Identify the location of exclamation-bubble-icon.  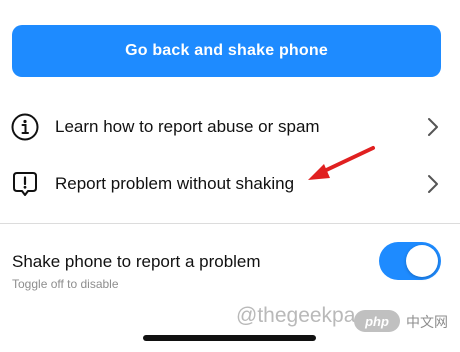
(25, 184).